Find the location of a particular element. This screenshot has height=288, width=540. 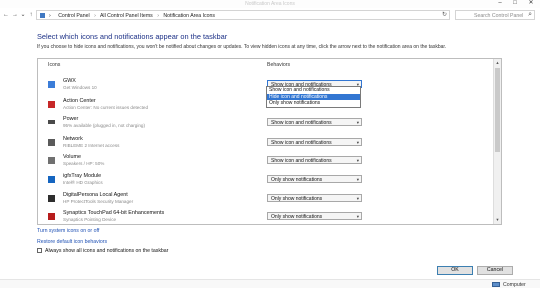

action-center-flag-icon is located at coordinates (51, 104).